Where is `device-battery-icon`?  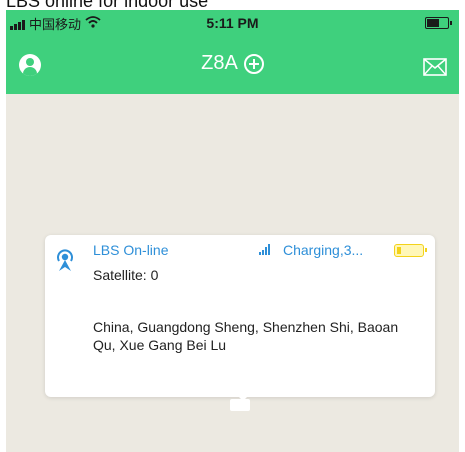
device-battery-icon is located at coordinates (410, 250).